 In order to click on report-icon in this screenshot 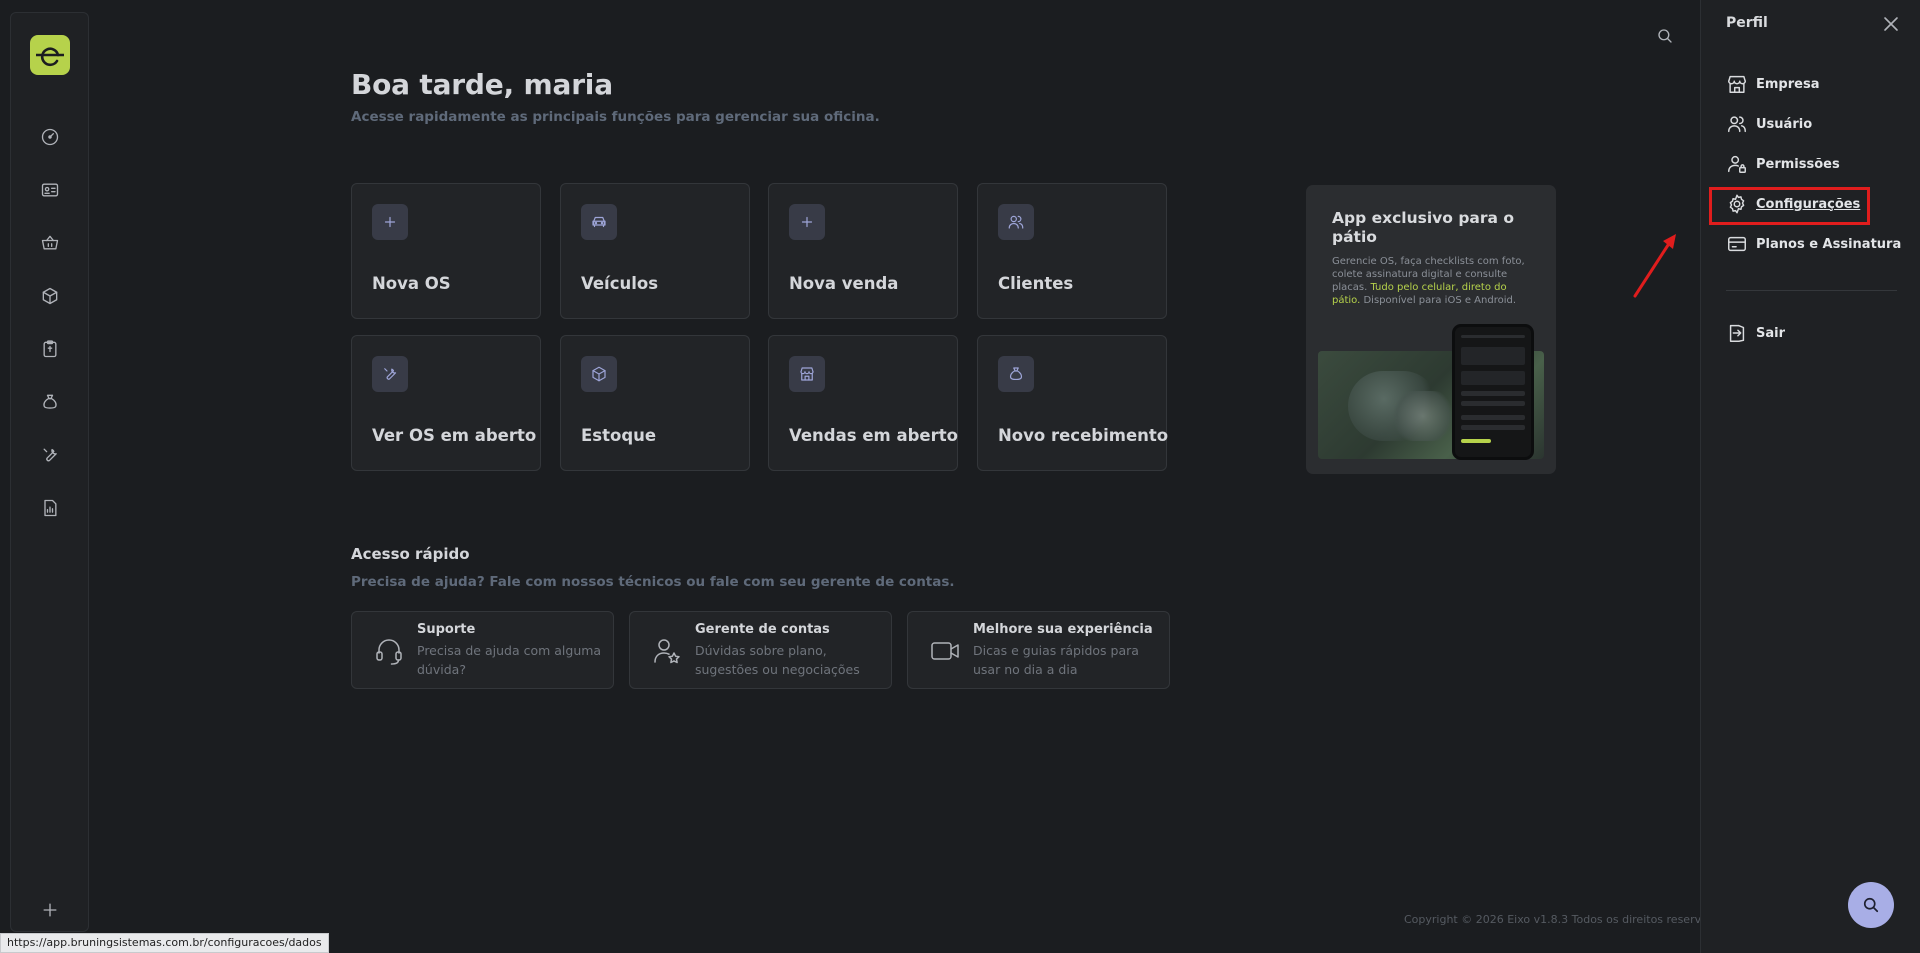, I will do `click(50, 508)`.